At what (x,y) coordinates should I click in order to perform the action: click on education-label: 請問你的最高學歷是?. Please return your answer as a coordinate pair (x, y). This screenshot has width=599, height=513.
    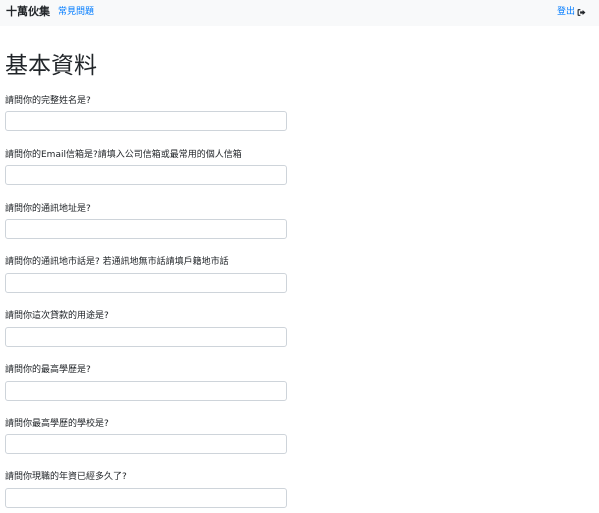
    Looking at the image, I should click on (48, 370).